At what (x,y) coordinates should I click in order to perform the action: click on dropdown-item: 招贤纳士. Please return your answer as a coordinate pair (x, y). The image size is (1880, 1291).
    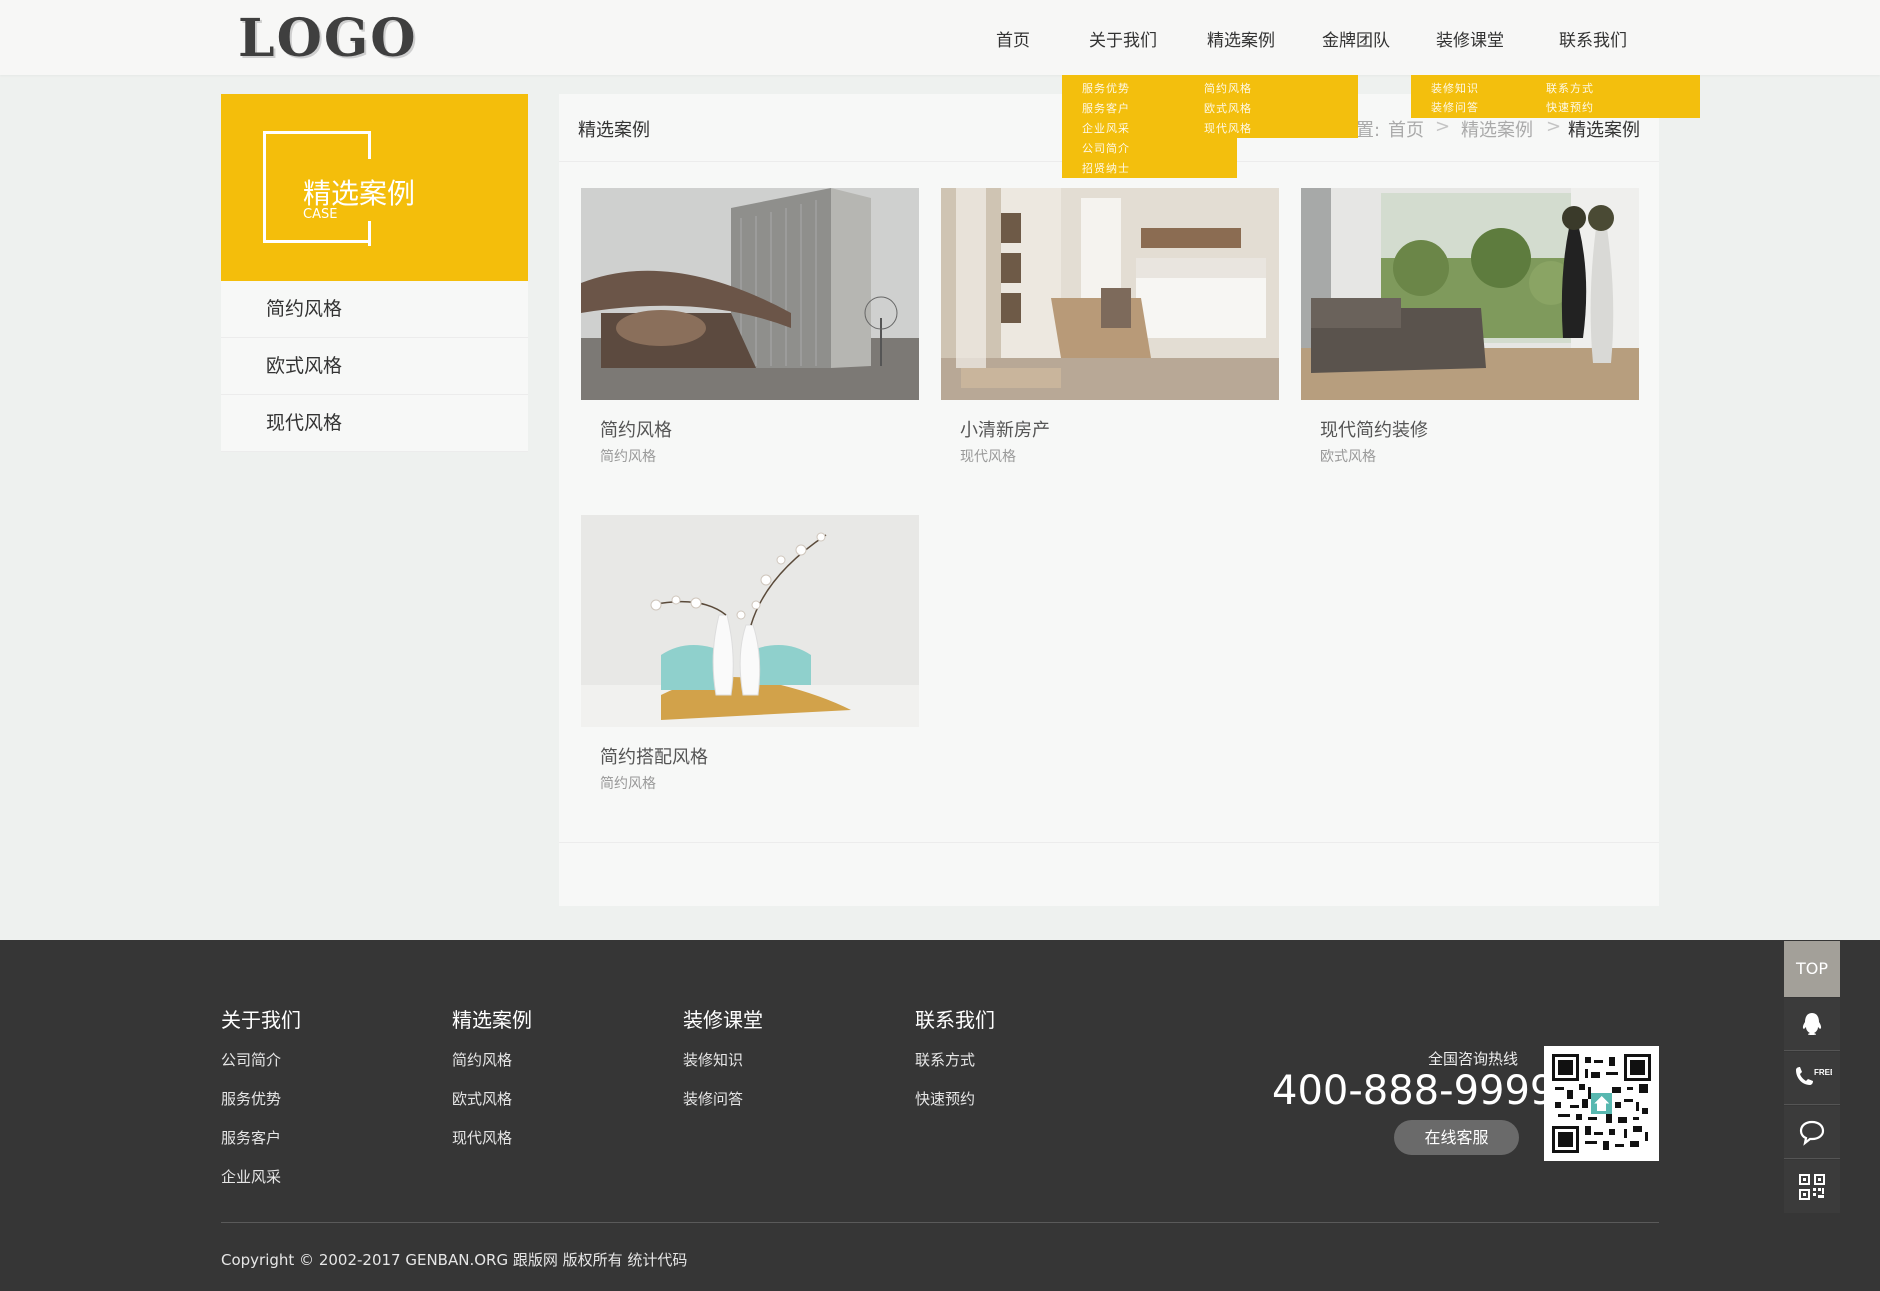
    Looking at the image, I should click on (1106, 168).